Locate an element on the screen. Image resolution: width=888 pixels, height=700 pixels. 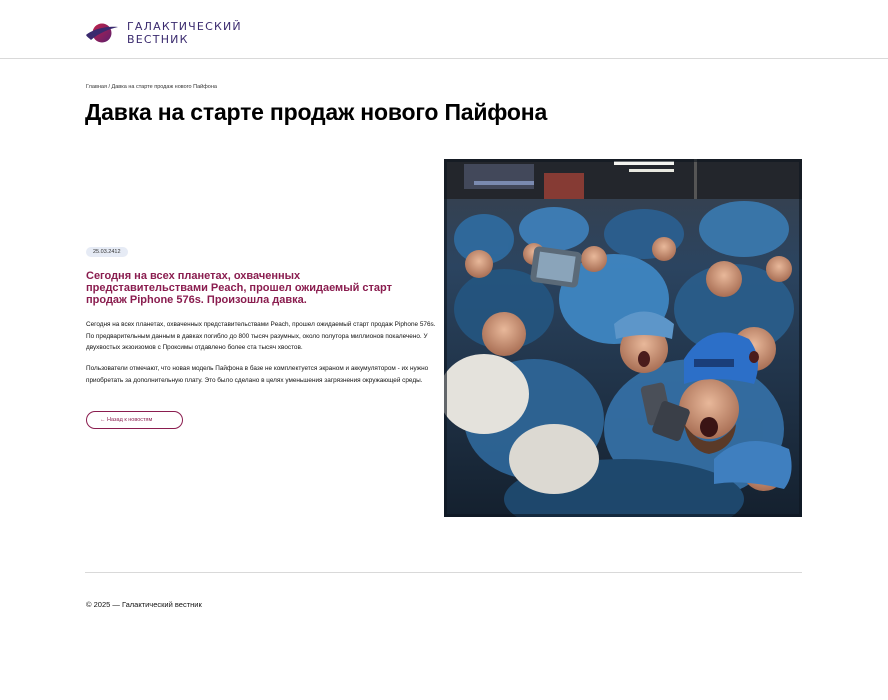
back-to-news-button: ← Назад к новостям is located at coordinates (134, 420).